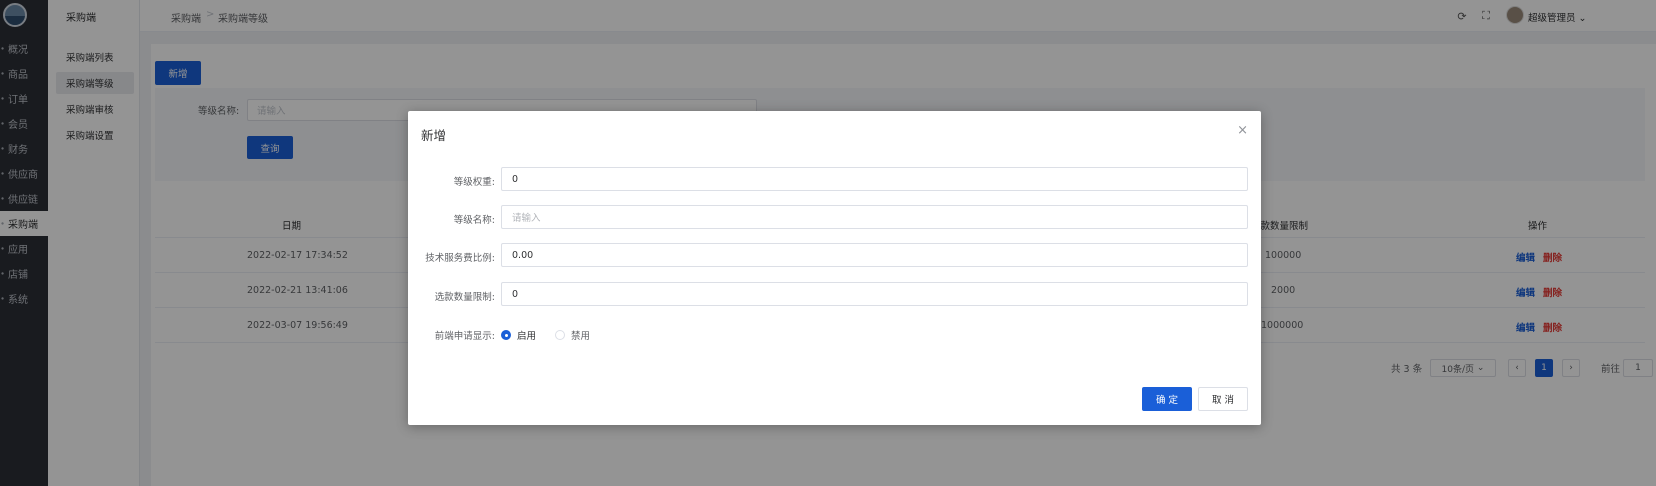  I want to click on service-fee-input: 0.00, so click(874, 255).